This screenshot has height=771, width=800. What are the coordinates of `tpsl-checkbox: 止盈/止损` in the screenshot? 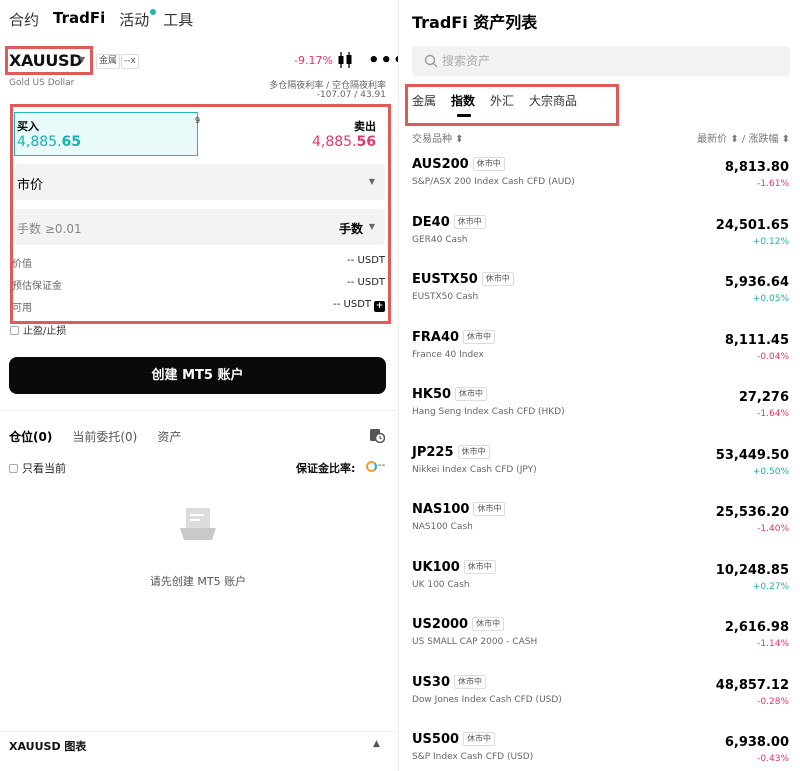 It's located at (38, 329).